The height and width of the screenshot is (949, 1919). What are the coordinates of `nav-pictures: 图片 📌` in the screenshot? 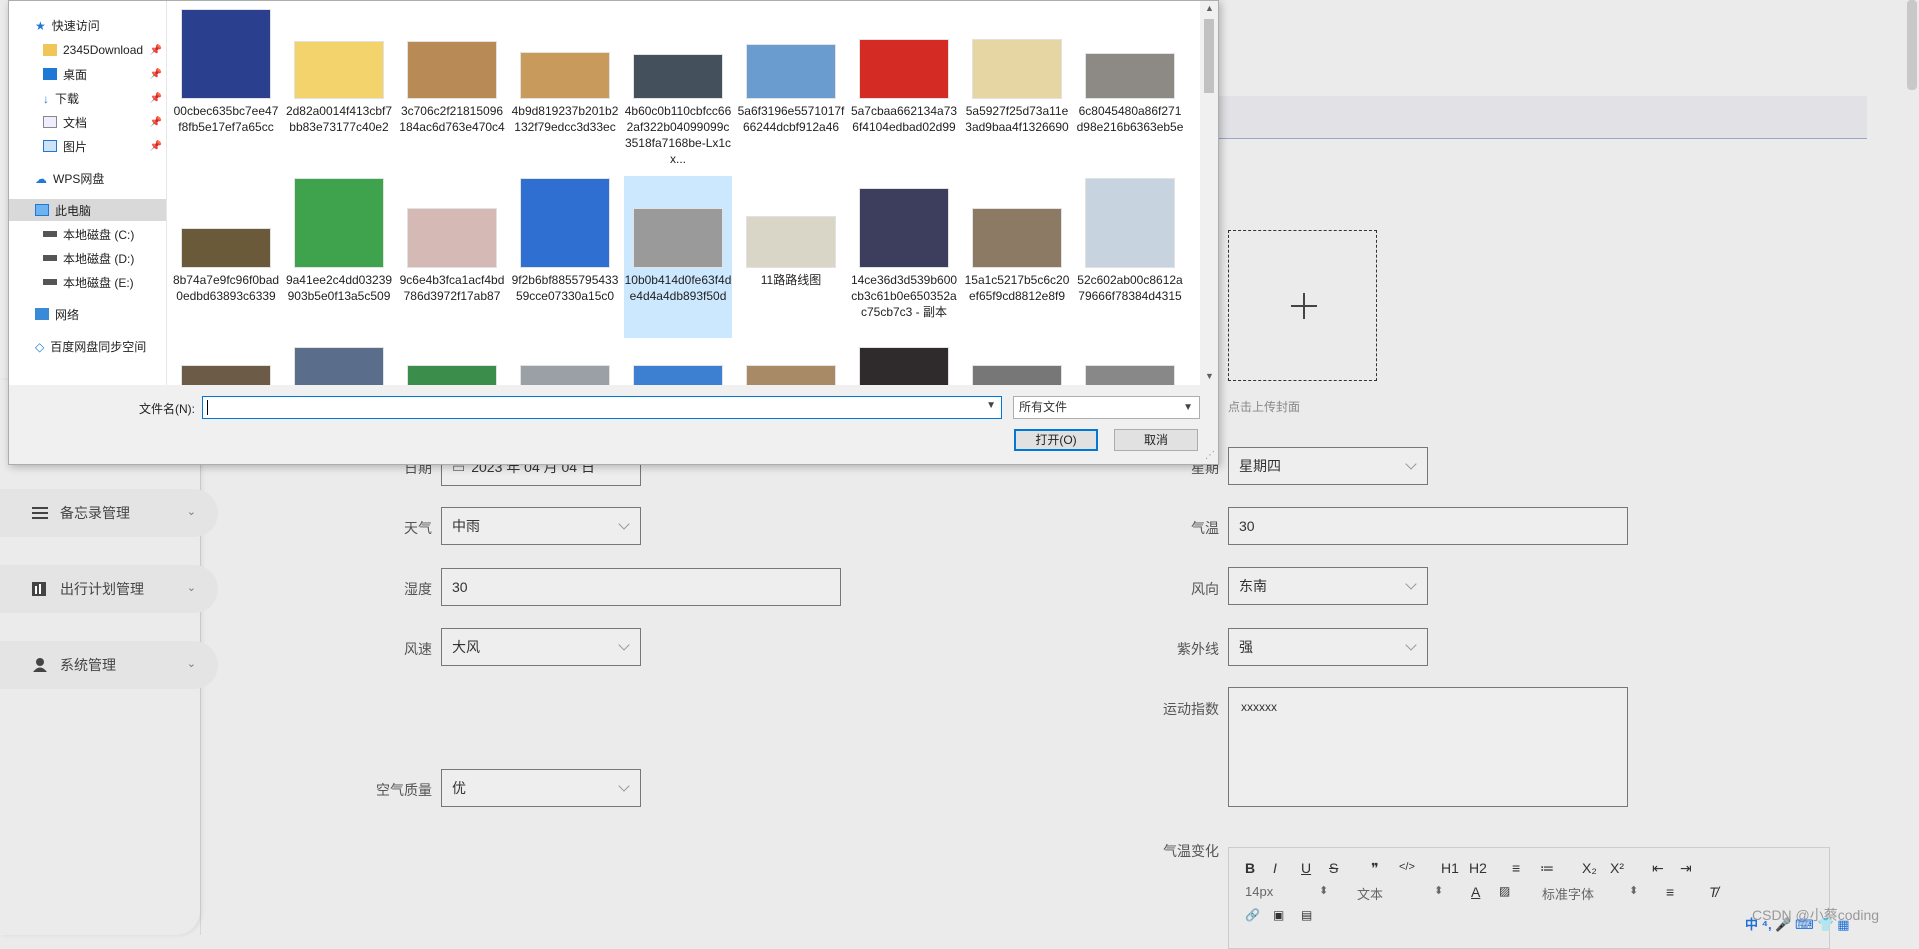 It's located at (87, 146).